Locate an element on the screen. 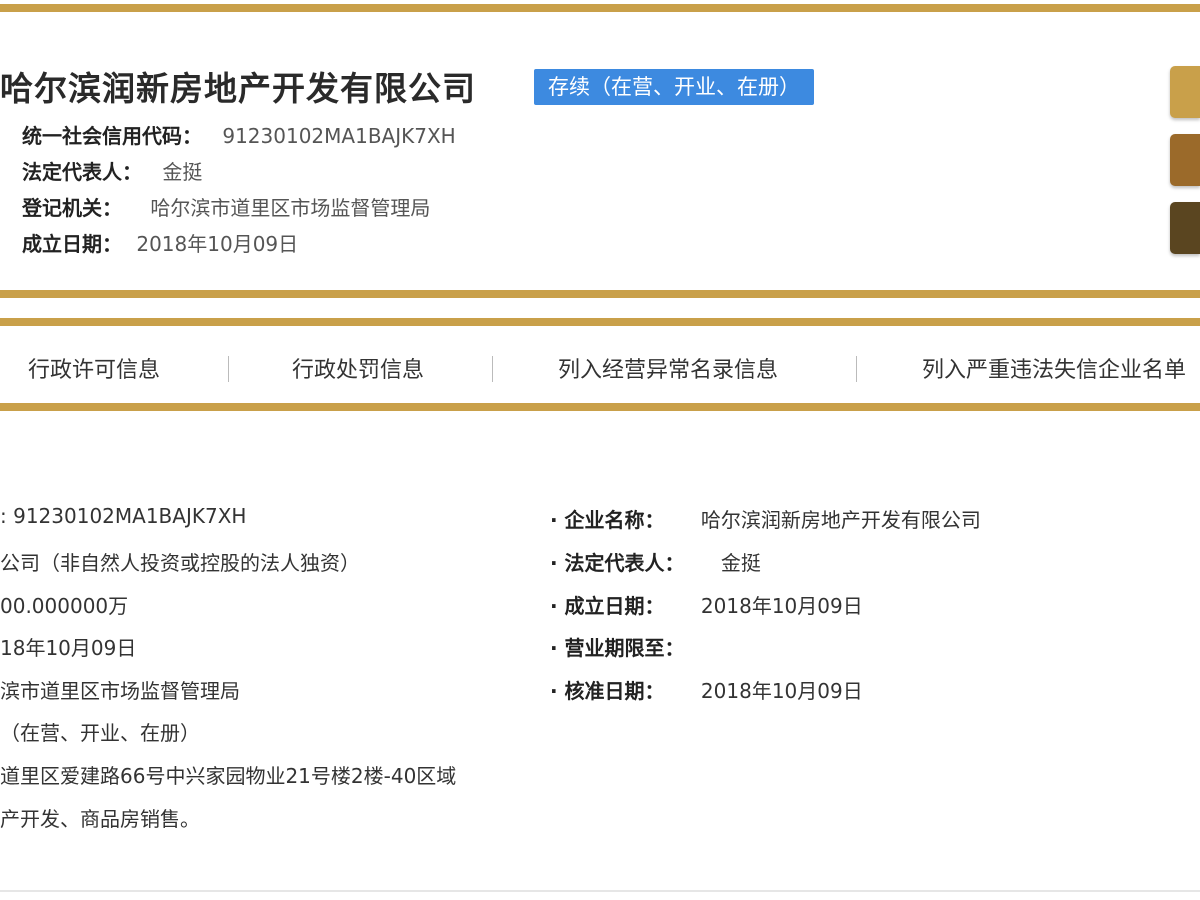 The height and width of the screenshot is (900, 1200). detail-value: 金挺 is located at coordinates (740, 563).